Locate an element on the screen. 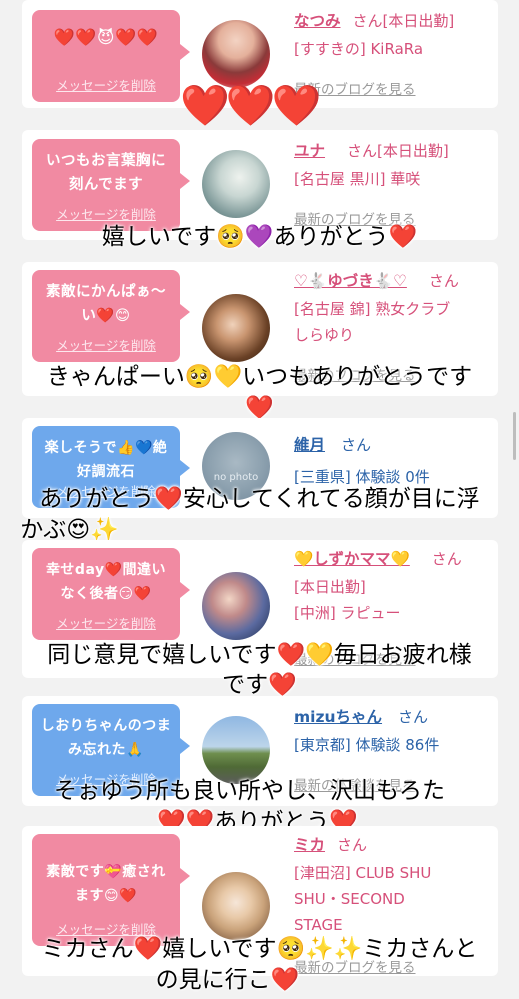  message-bubble: ❤️❤️😈❤️❤️ メッセージを削除 is located at coordinates (111, 56).